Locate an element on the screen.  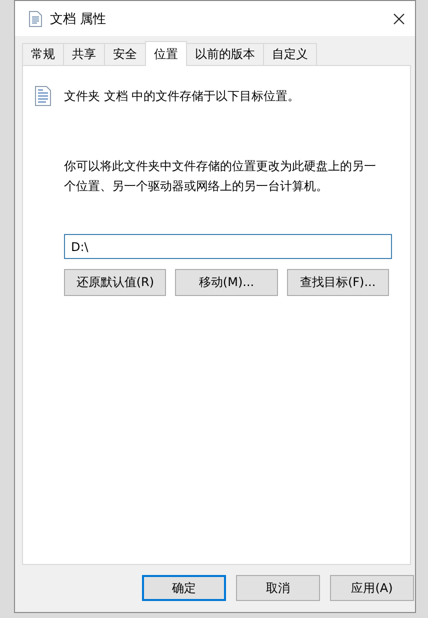
window-title: 文档 属性 is located at coordinates (79, 19).